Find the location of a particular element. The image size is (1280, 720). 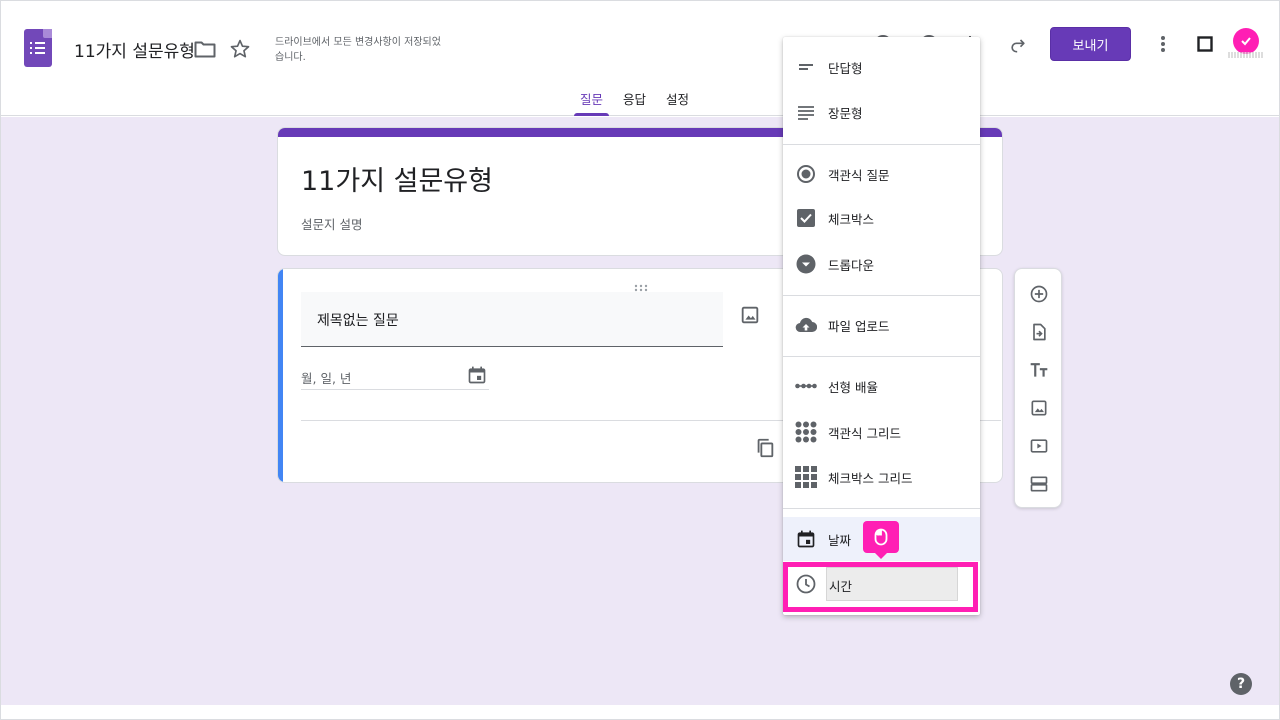

tab-bar: 질문 응답 설정 is located at coordinates (634, 98).